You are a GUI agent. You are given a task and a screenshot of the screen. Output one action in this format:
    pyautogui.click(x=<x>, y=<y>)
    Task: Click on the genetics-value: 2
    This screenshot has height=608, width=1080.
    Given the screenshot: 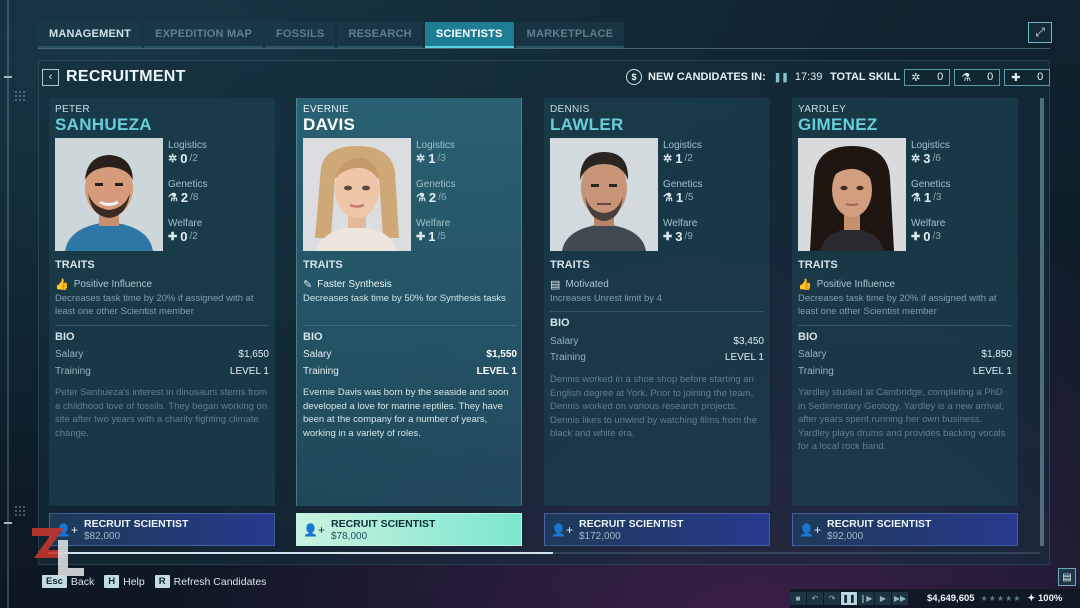 What is the action you would take?
    pyautogui.click(x=432, y=197)
    